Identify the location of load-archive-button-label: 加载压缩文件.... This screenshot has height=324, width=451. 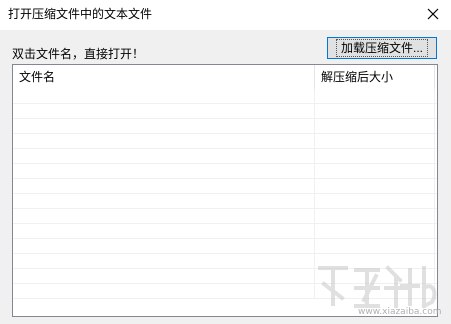
(381, 48).